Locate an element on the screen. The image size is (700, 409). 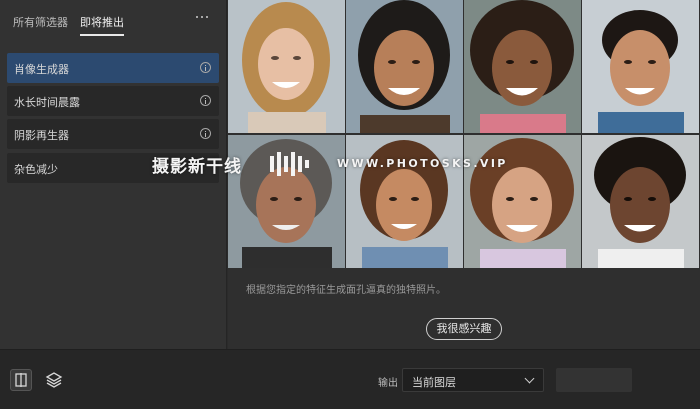
sidebar-item-label: 肖像生成器 is located at coordinates (41, 69).